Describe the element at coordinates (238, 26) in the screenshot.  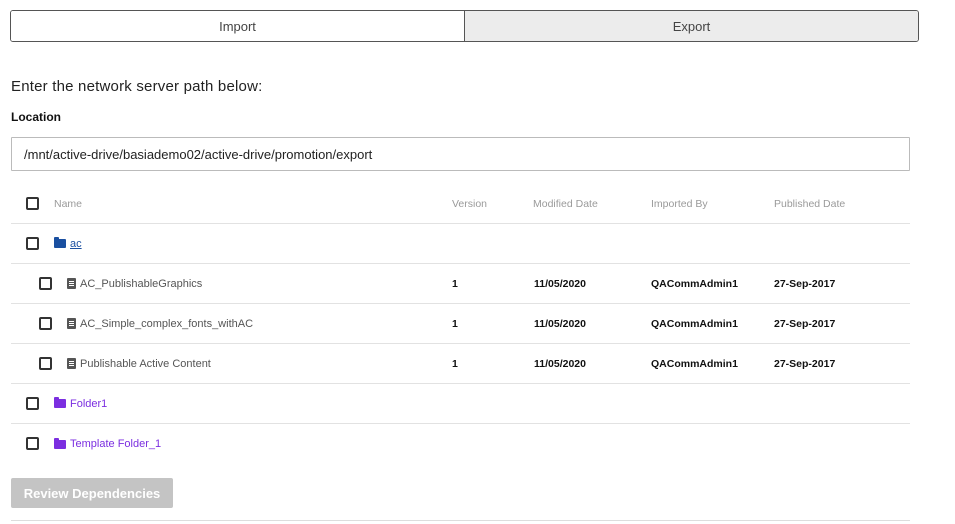
I see `tab-import: Import` at that location.